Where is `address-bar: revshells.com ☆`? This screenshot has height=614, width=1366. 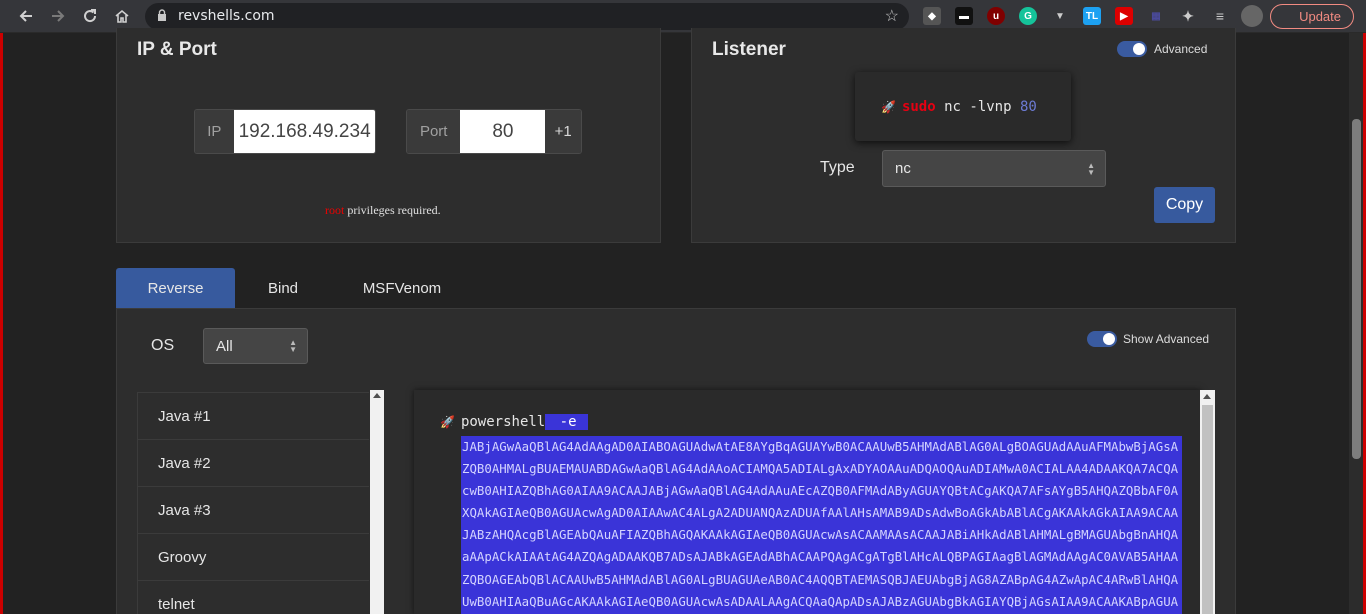
address-bar: revshells.com ☆ is located at coordinates (527, 16).